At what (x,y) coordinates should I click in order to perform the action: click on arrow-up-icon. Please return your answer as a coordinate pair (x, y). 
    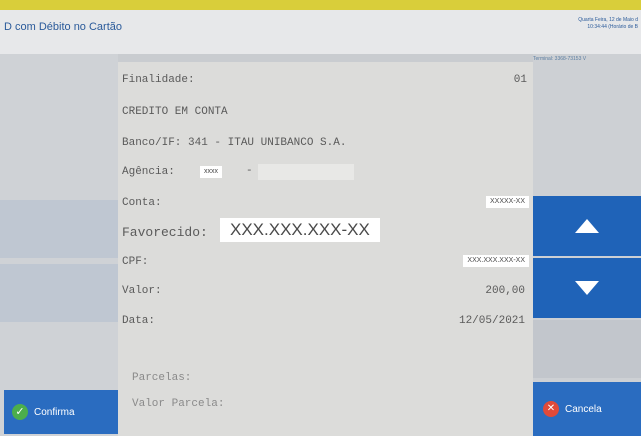
    Looking at the image, I should click on (587, 226).